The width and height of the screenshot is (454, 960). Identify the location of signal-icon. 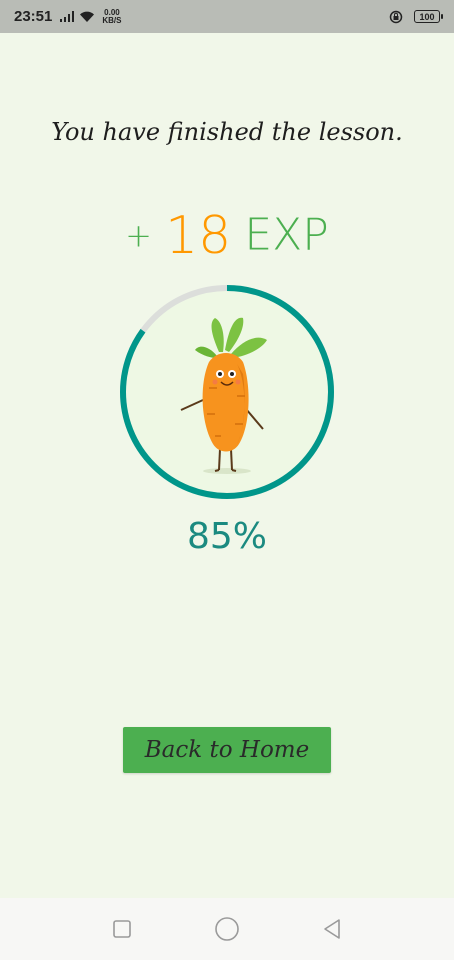
(67, 16).